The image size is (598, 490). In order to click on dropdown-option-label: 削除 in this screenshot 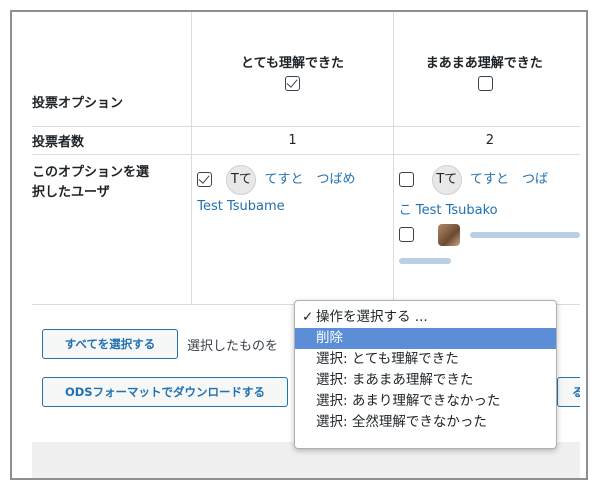, I will do `click(329, 338)`.